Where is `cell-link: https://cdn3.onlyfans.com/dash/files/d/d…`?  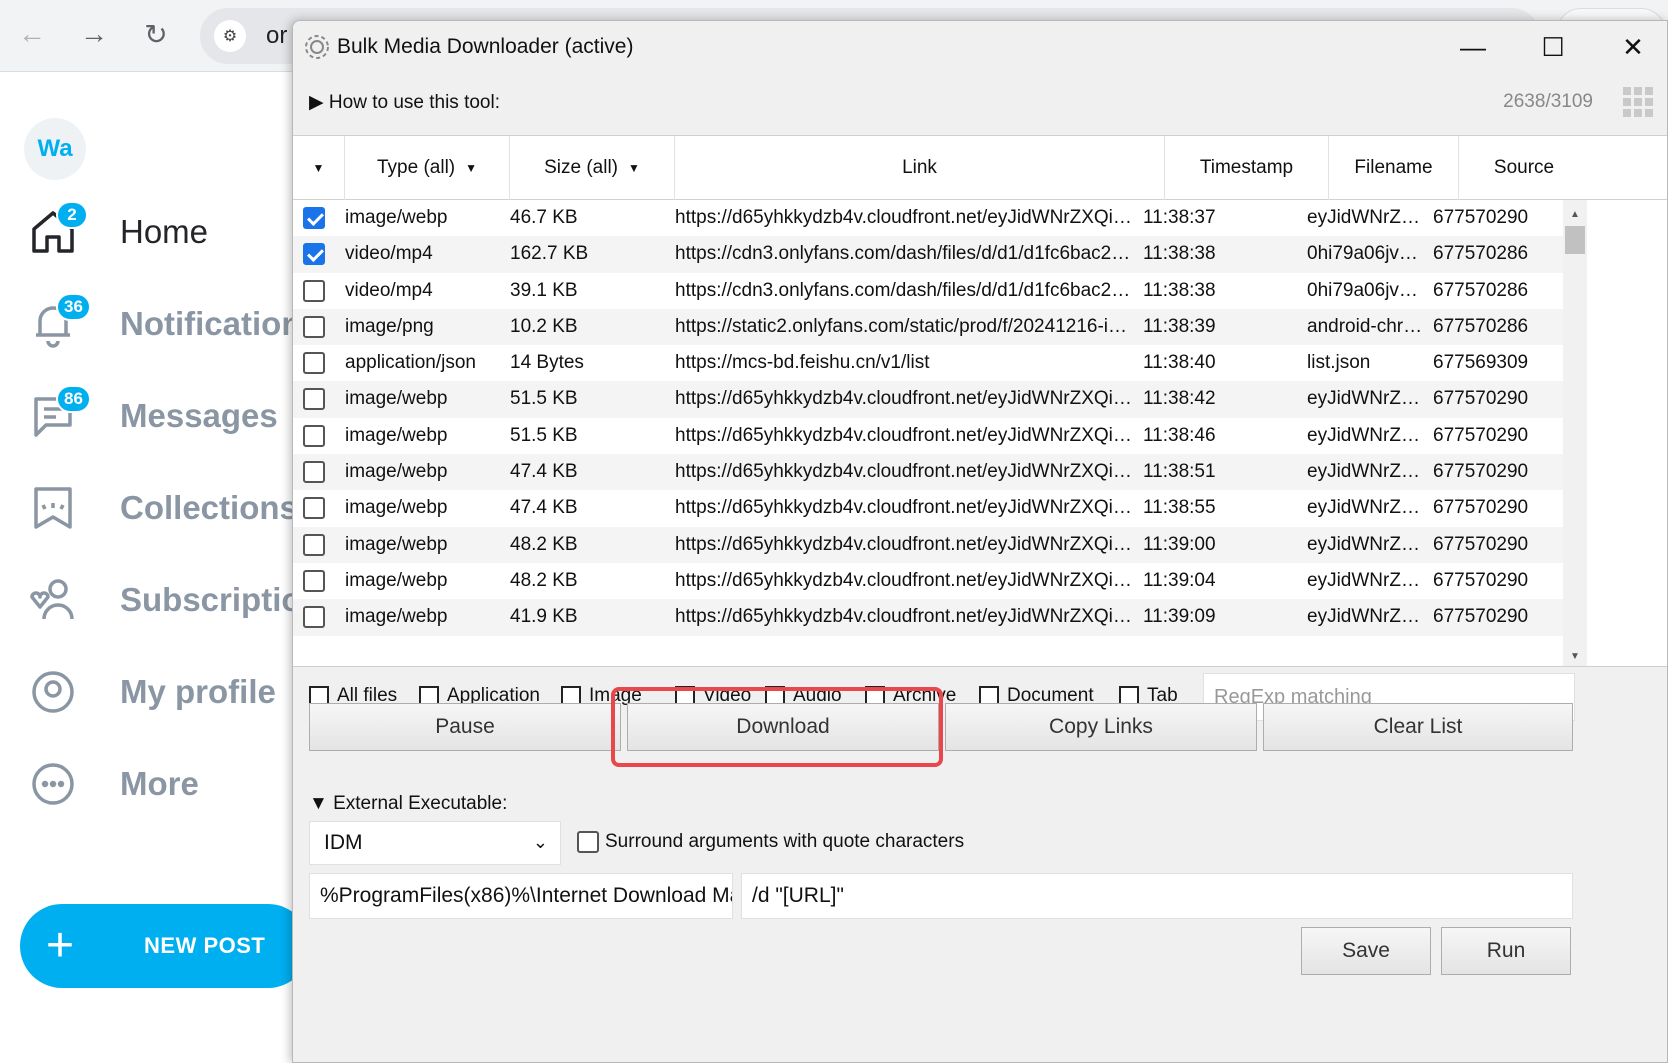
cell-link: https://cdn3.onlyfans.com/dash/files/d/d… is located at coordinates (904, 254).